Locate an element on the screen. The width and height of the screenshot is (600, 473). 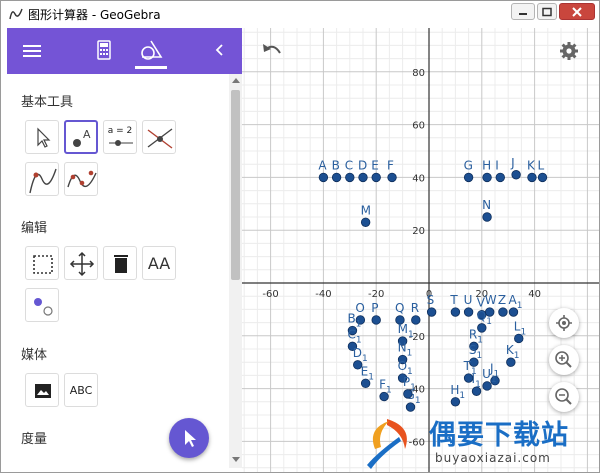
text-tool-label: ABC is located at coordinates (81, 390).